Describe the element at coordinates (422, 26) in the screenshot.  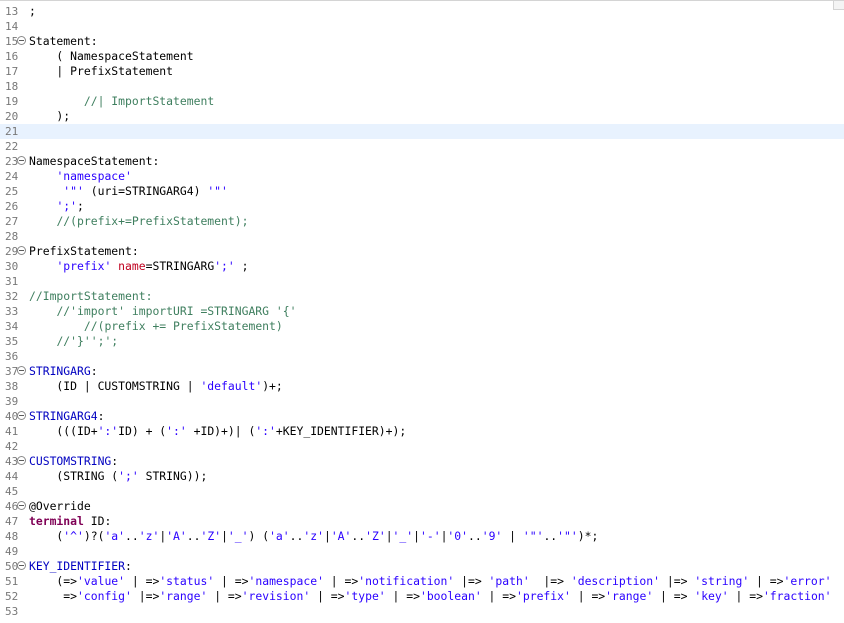
I see `code-line: 14` at that location.